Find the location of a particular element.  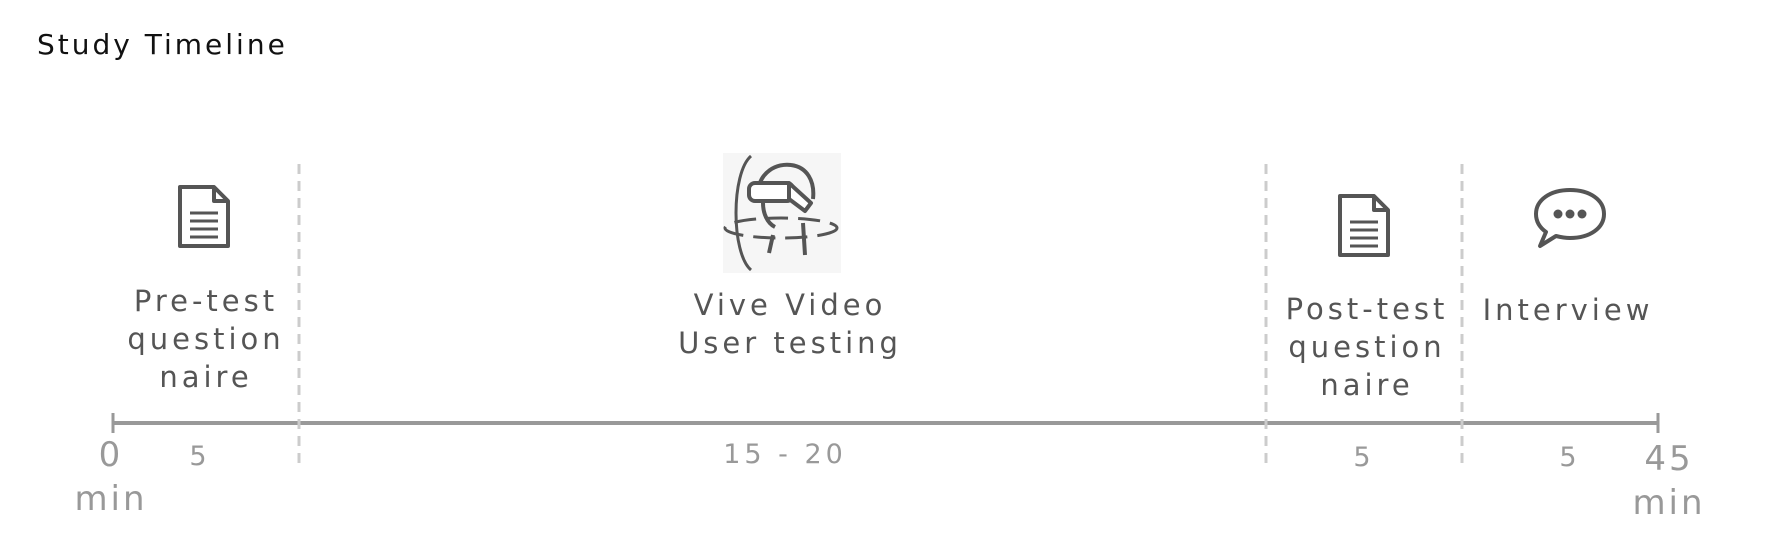

phase-label-pretest: Pre-test question naire is located at coordinates (206, 339).